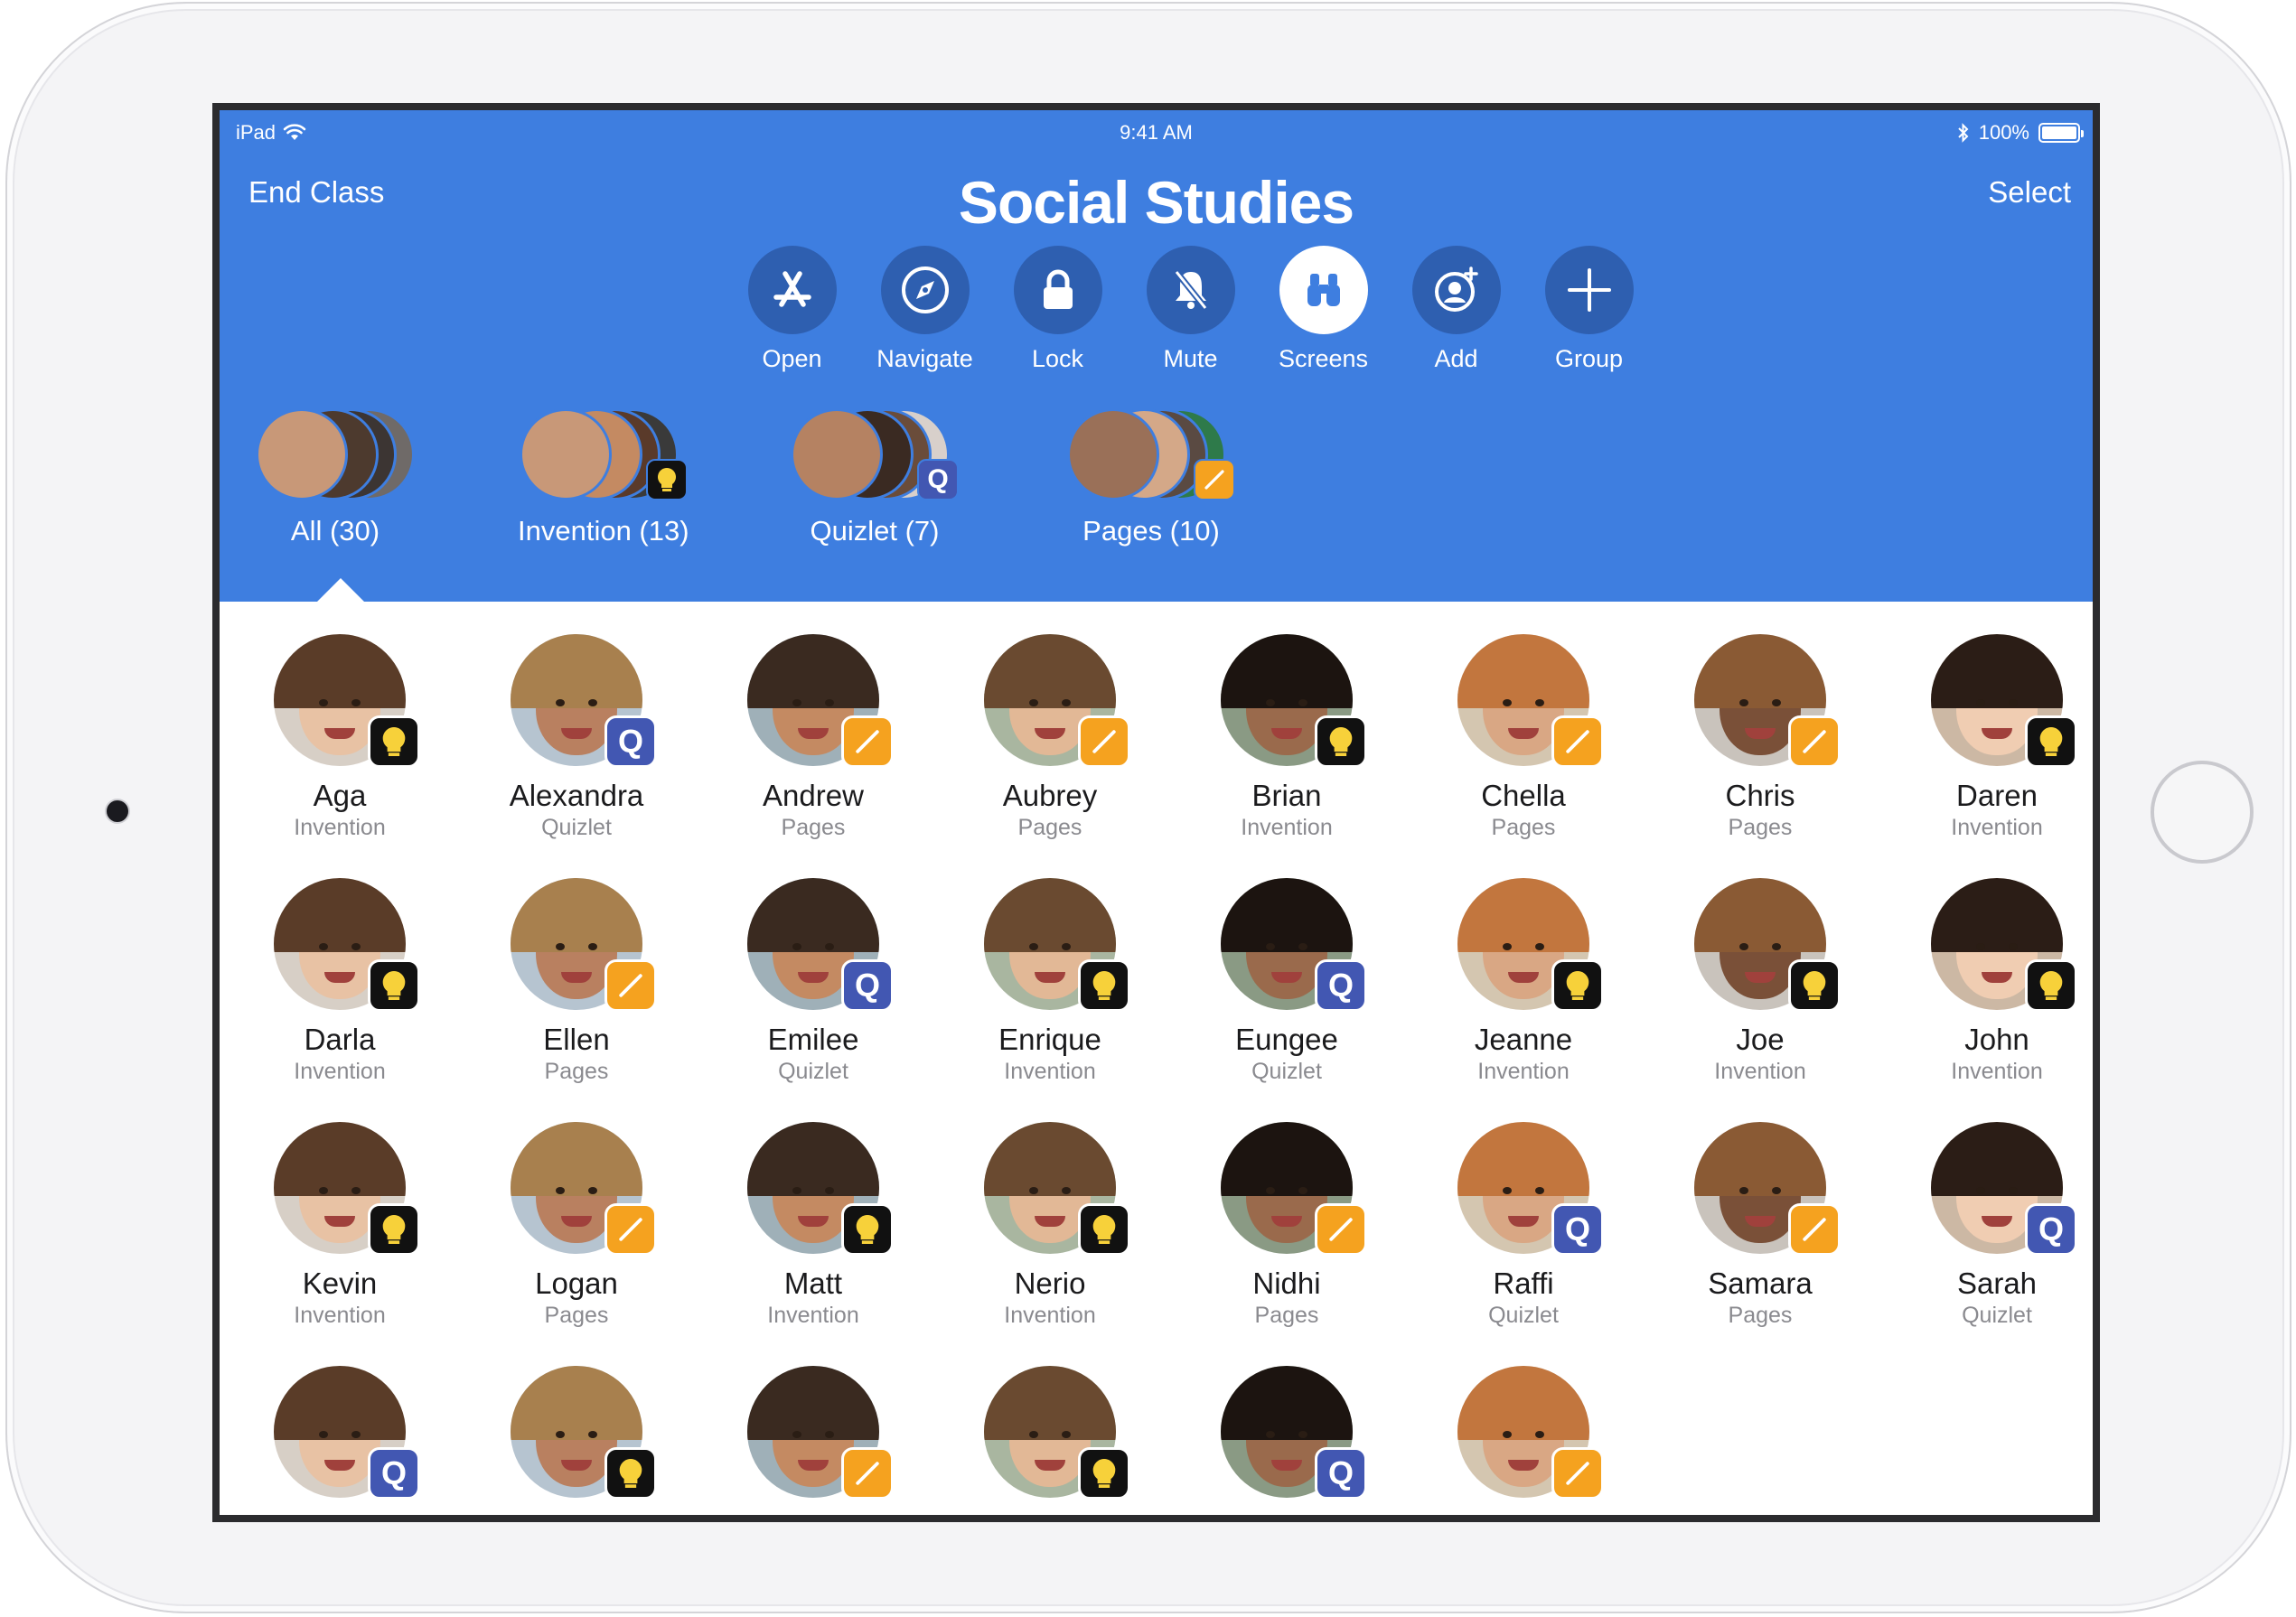 The height and width of the screenshot is (1617, 2296). What do you see at coordinates (666, 479) in the screenshot?
I see `invention-badge-icon` at bounding box center [666, 479].